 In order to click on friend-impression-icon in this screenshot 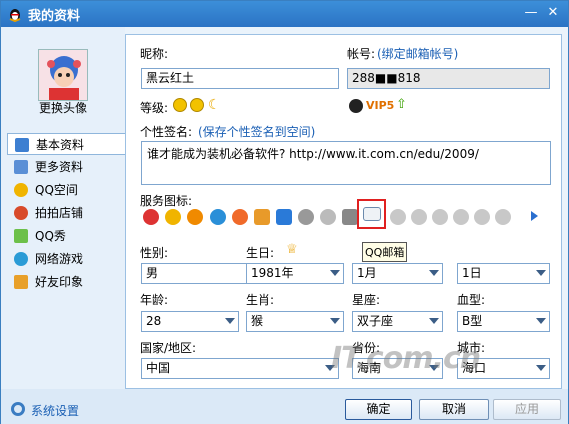, I will do `click(21, 282)`.